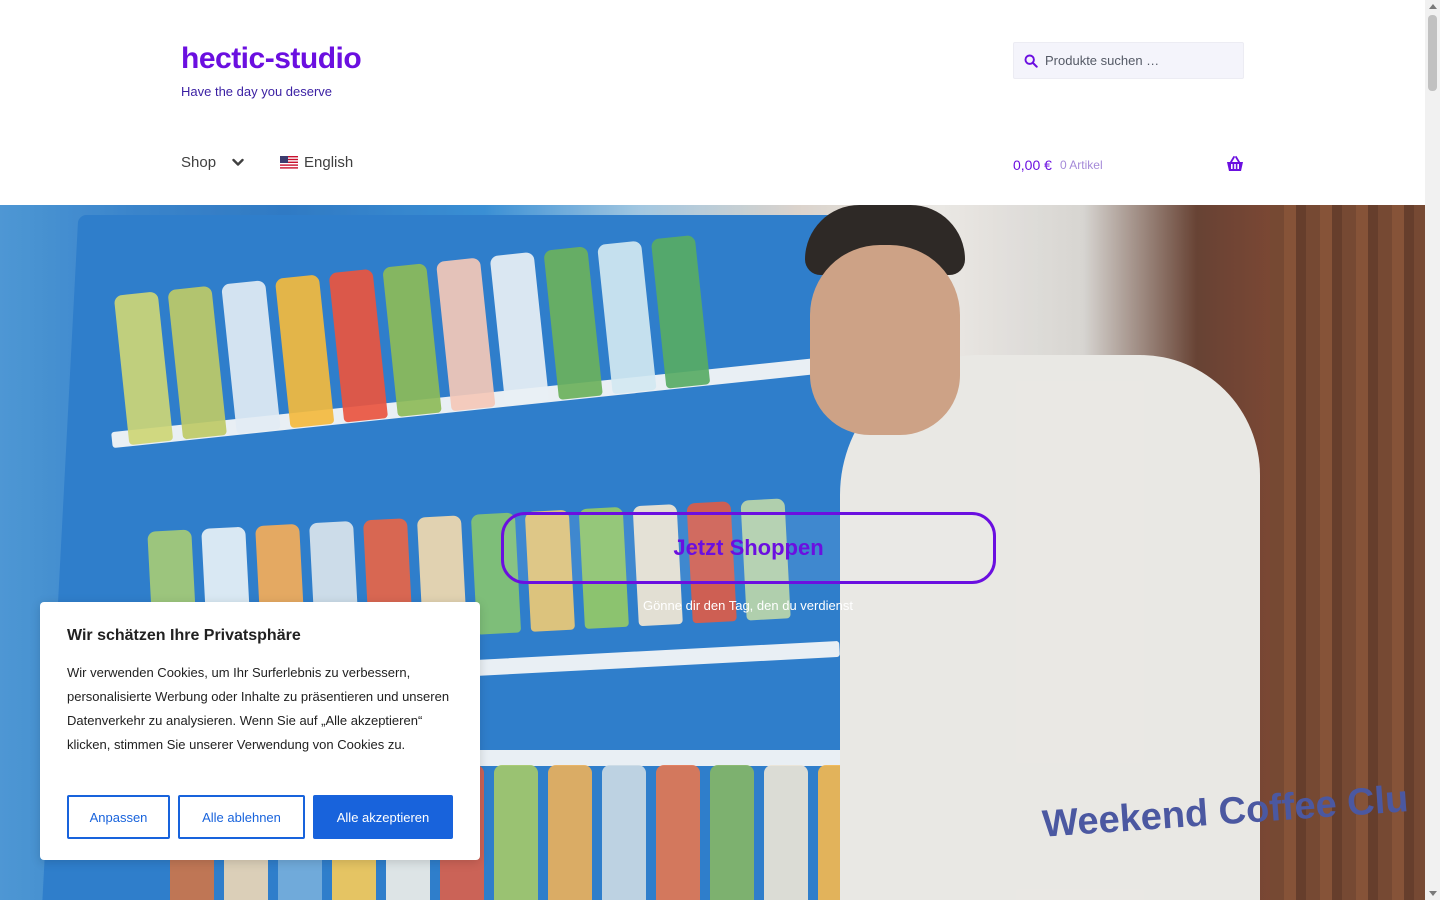 The image size is (1440, 900). I want to click on scroll-down-arrow-icon, so click(1433, 893).